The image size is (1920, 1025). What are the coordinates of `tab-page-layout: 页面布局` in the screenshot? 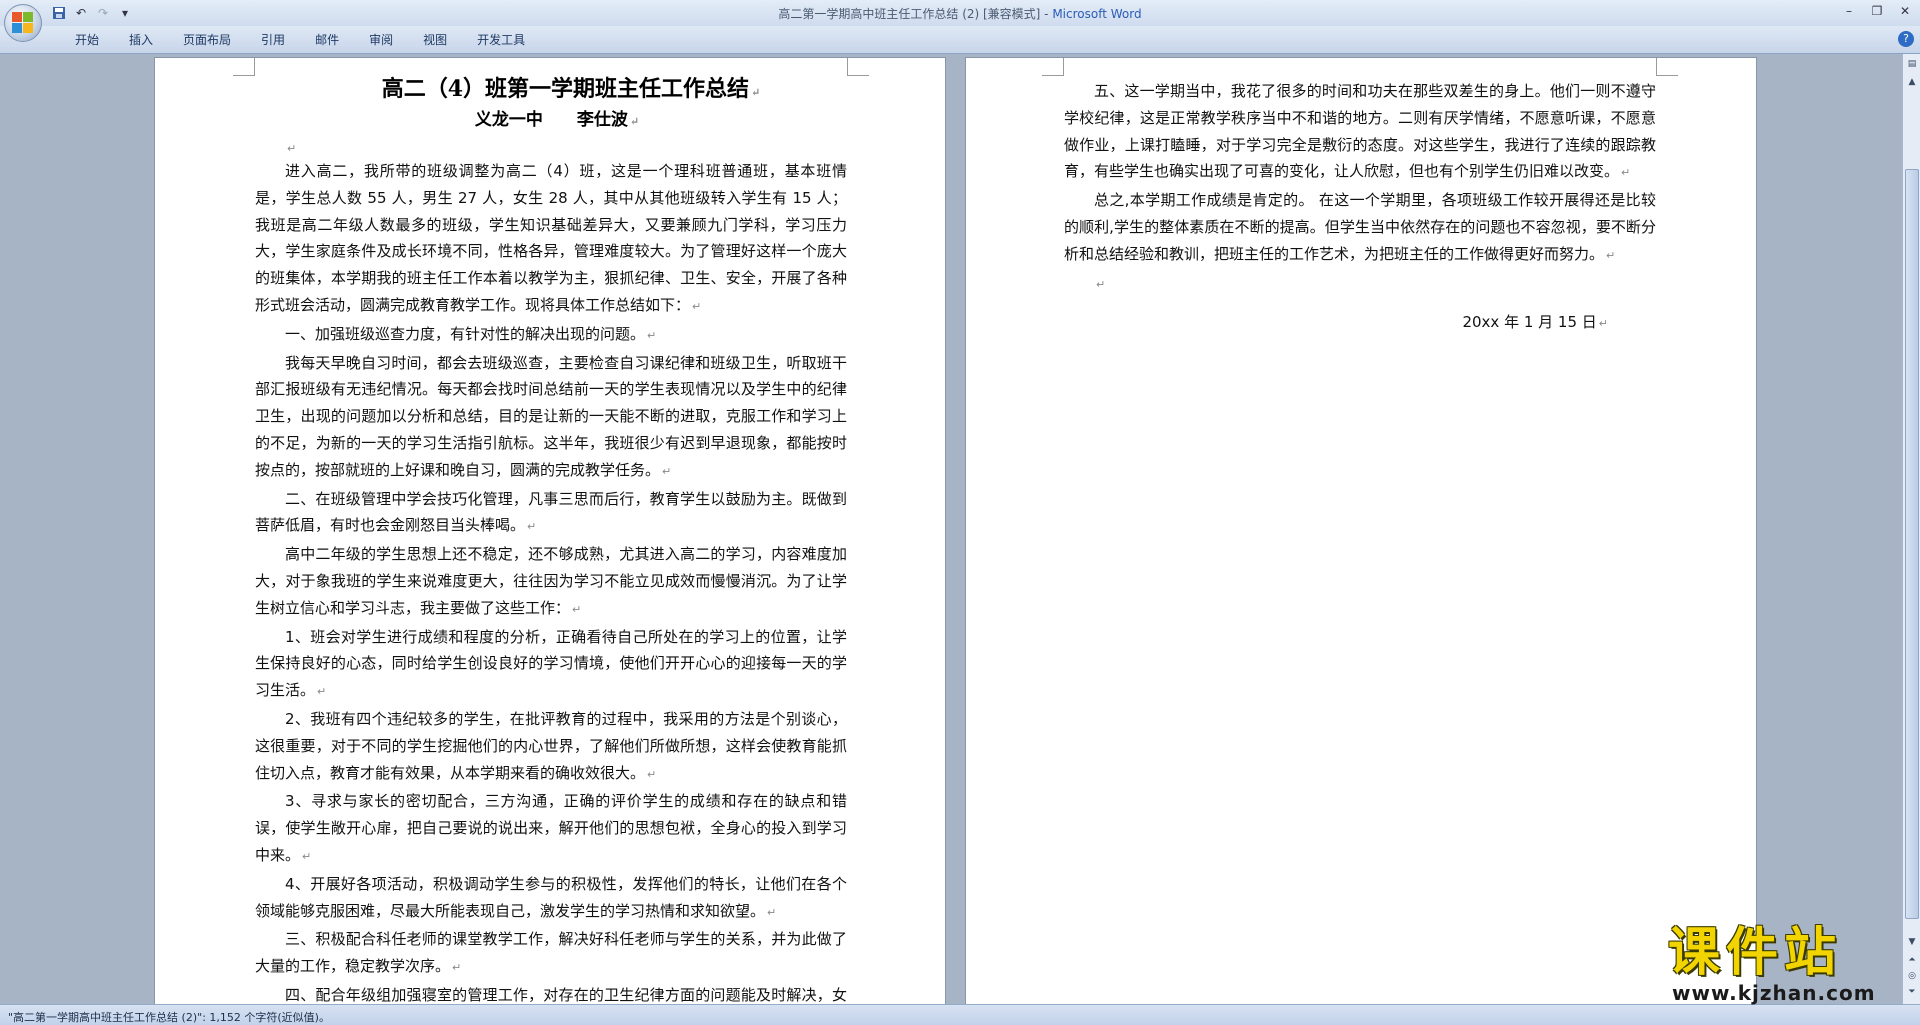 It's located at (207, 40).